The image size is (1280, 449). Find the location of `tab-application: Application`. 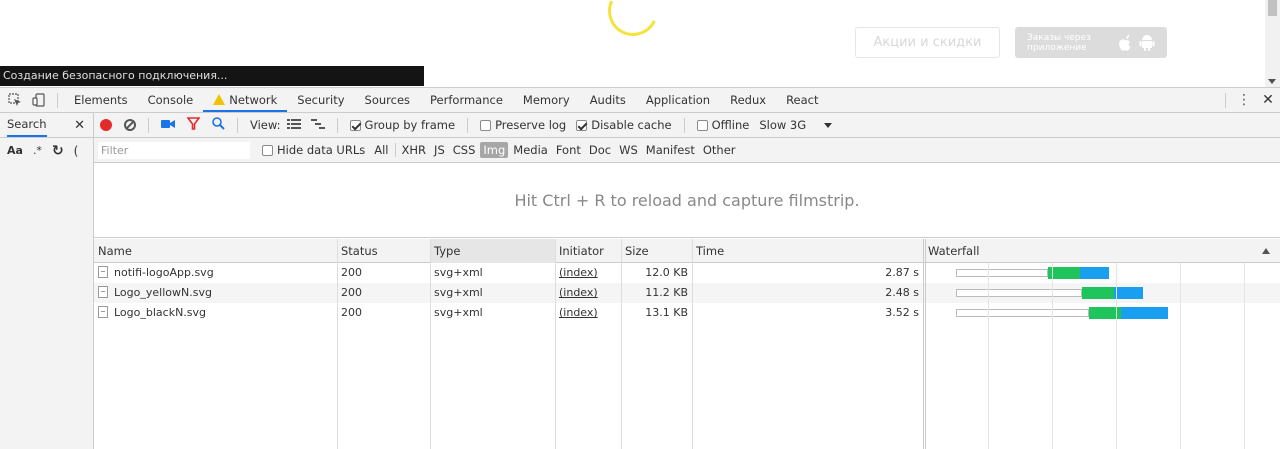

tab-application: Application is located at coordinates (678, 100).